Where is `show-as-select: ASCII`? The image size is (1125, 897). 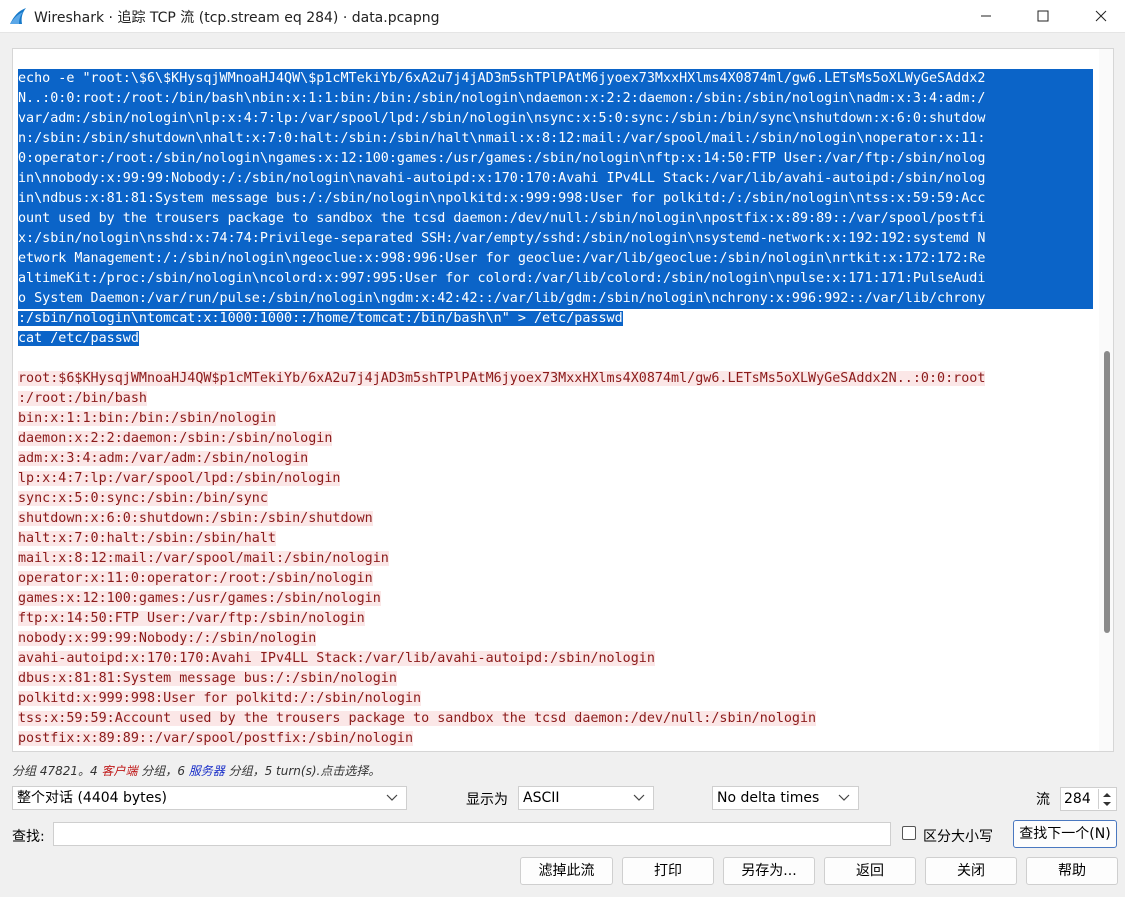 show-as-select: ASCII is located at coordinates (586, 798).